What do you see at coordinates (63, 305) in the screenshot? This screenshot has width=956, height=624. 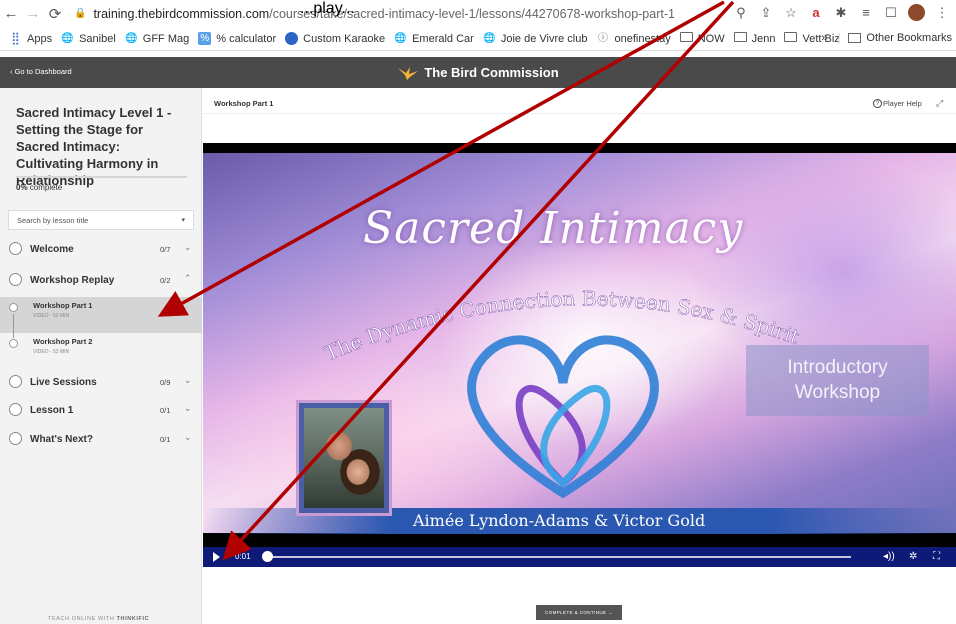 I see `lesson-title: Workshop Part 1` at bounding box center [63, 305].